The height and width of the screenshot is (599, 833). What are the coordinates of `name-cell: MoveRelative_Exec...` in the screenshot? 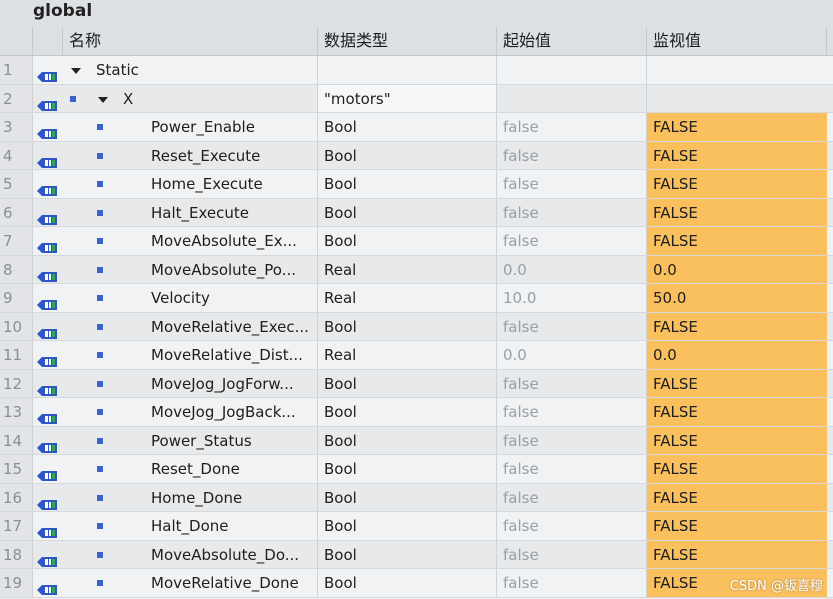 It's located at (190, 326).